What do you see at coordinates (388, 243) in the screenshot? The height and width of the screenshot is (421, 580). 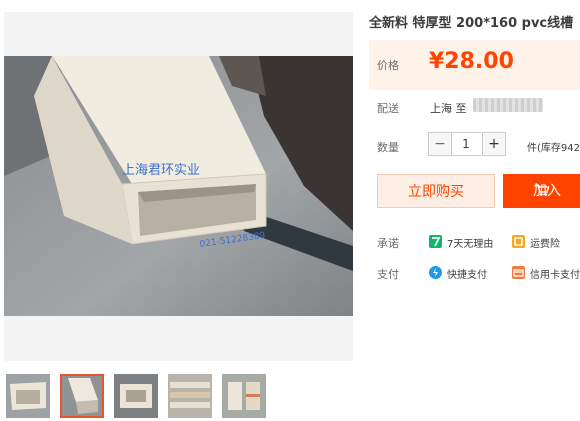 I see `promise-label: 承诺` at bounding box center [388, 243].